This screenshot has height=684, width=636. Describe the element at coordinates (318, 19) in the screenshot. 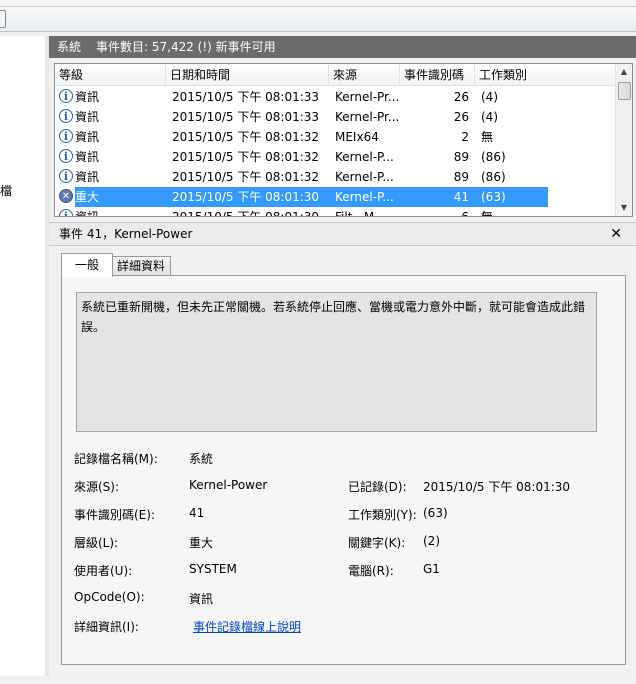

I see `toolbar` at that location.